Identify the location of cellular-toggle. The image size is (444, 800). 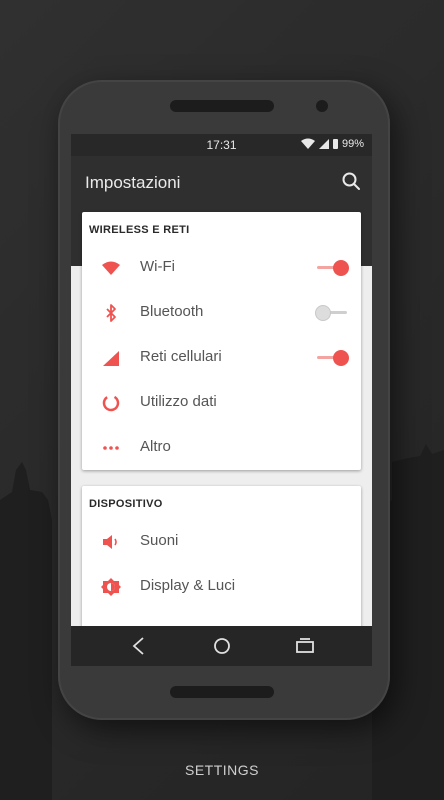
(332, 358).